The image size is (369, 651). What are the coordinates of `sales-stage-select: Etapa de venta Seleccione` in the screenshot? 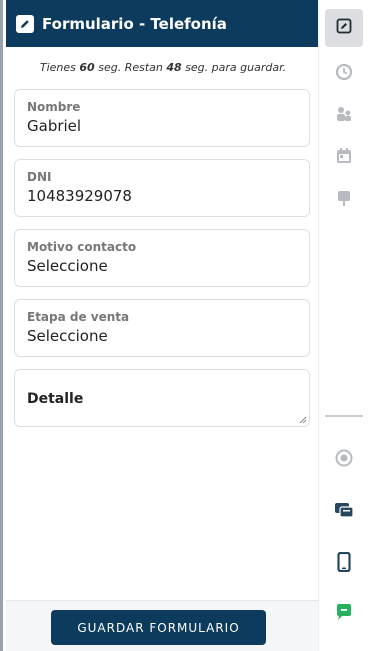 It's located at (162, 328).